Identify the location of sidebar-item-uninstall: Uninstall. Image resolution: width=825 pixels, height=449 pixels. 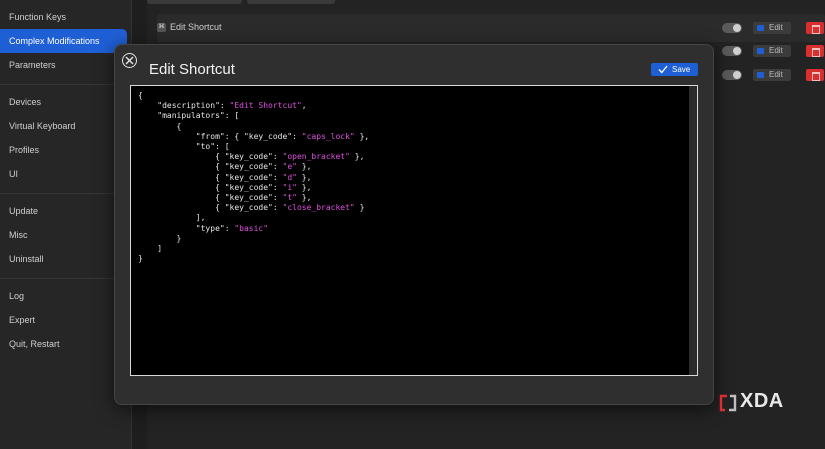
(63, 259).